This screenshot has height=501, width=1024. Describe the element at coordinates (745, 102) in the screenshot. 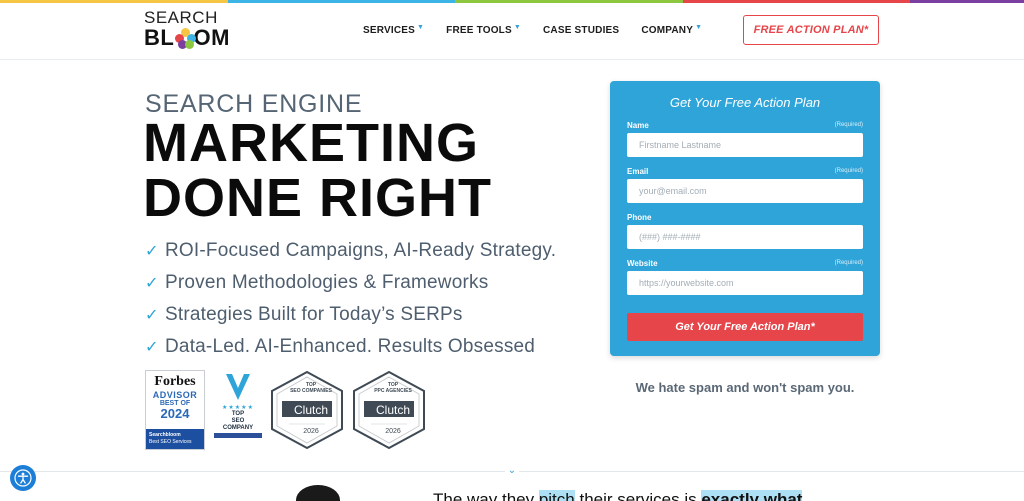

I see `form-title: Get Your Free Action Plan` at that location.